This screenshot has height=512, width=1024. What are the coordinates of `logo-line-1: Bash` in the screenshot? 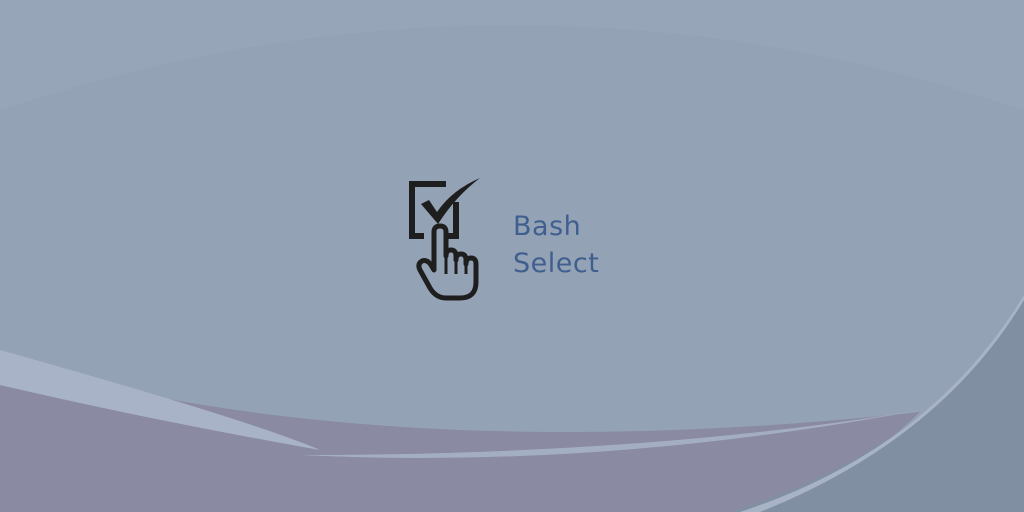 It's located at (547, 226).